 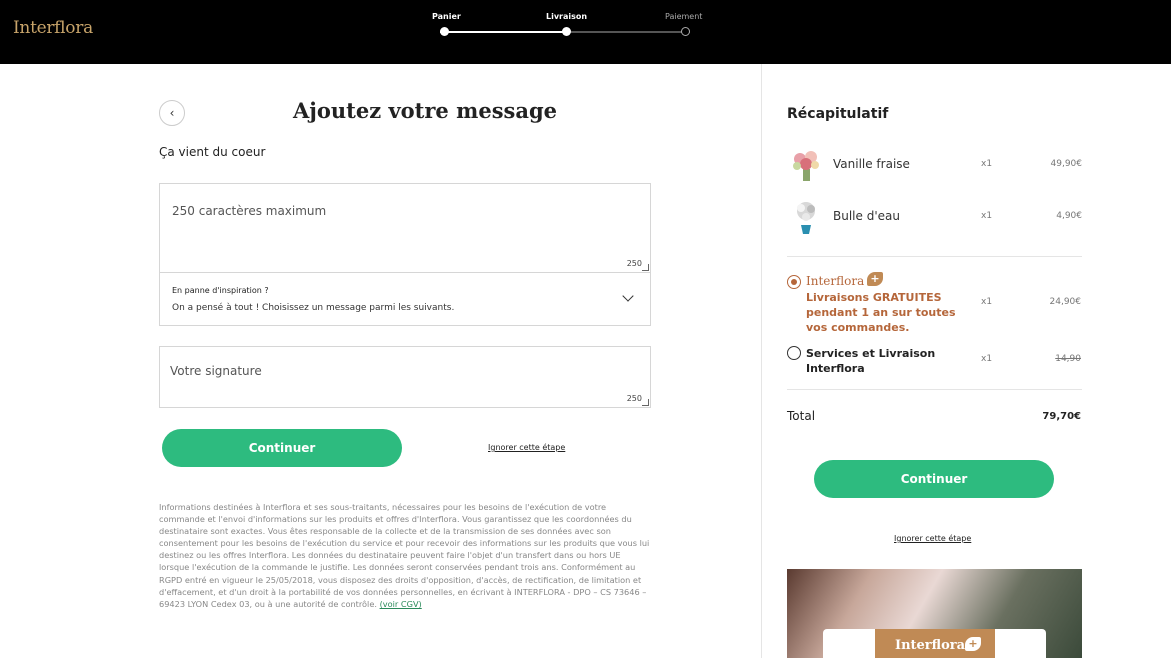 I want to click on chevron-left-icon: ‹, so click(x=172, y=113).